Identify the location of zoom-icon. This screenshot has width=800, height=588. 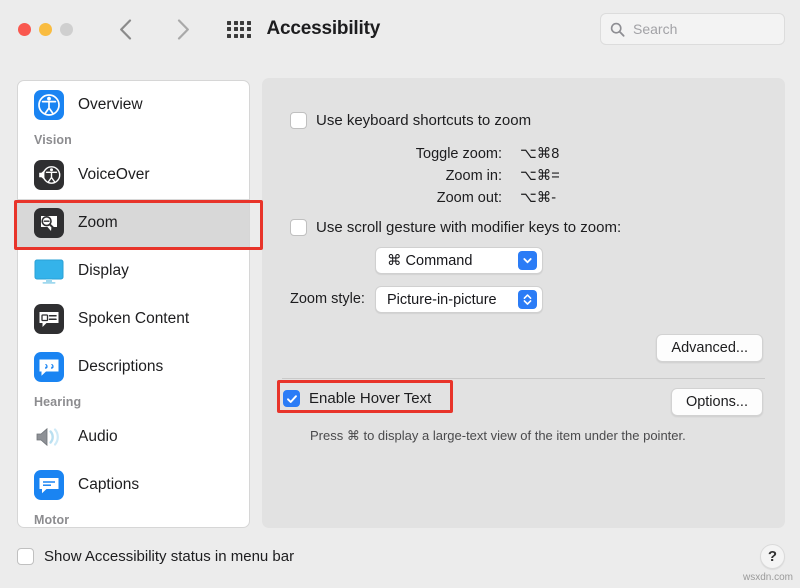
(49, 223).